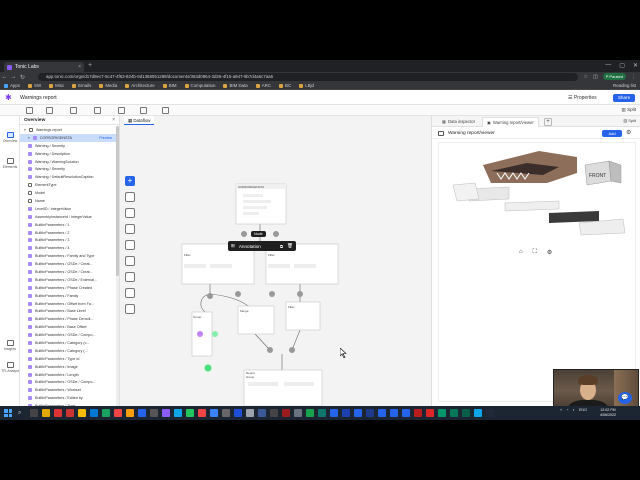 This screenshot has width=640, height=480. I want to click on list-item: ElementType, so click(68, 185).